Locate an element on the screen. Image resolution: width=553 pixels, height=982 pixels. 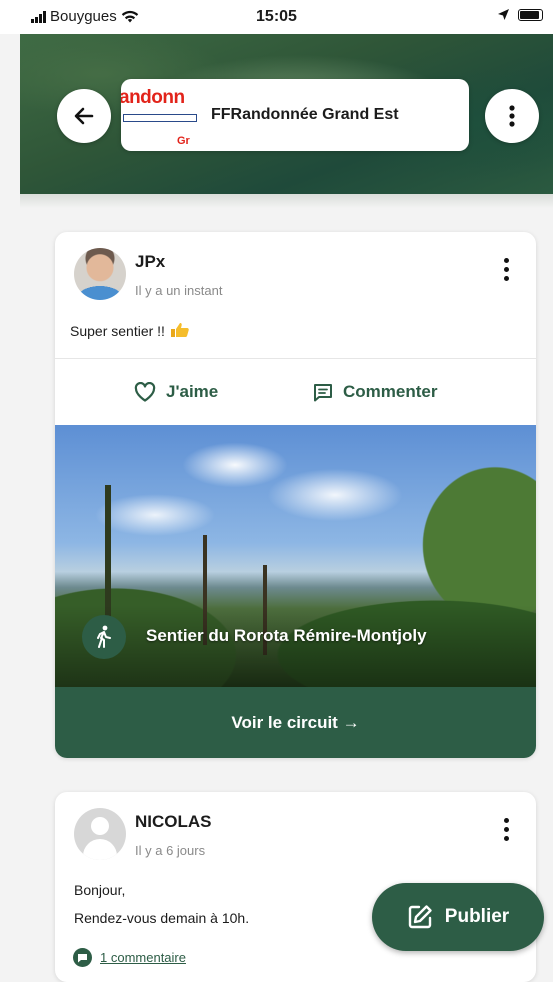
hiker-icon is located at coordinates (104, 636).